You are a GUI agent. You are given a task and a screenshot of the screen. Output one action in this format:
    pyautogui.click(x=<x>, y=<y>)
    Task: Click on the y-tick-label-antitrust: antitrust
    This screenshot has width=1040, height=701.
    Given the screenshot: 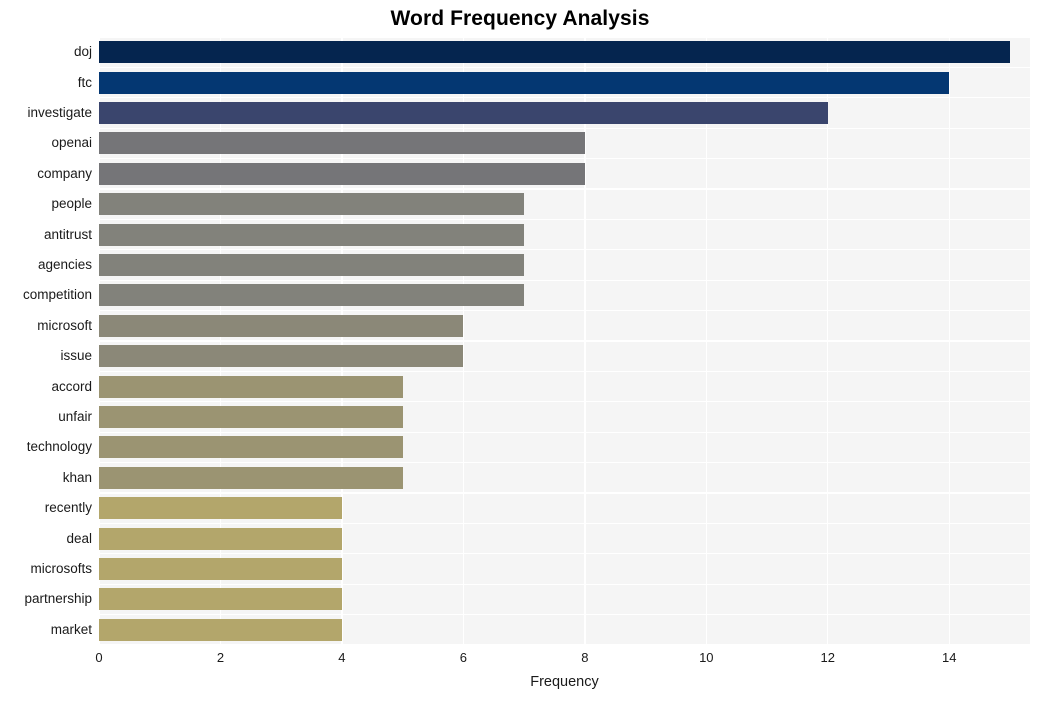 What is the action you would take?
    pyautogui.click(x=67, y=234)
    